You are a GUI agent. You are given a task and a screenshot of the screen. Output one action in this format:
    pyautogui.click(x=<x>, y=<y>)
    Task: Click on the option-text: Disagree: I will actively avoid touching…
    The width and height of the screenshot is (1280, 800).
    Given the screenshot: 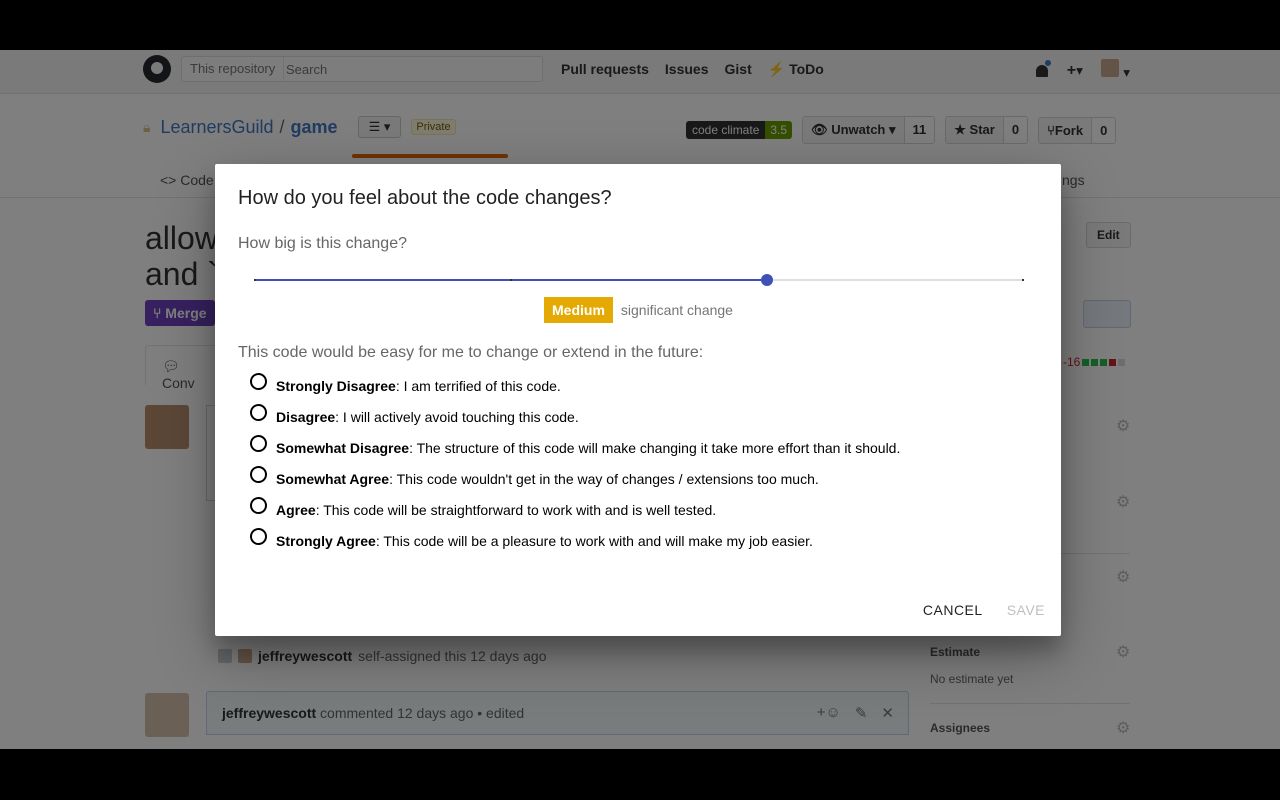 What is the action you would take?
    pyautogui.click(x=427, y=417)
    